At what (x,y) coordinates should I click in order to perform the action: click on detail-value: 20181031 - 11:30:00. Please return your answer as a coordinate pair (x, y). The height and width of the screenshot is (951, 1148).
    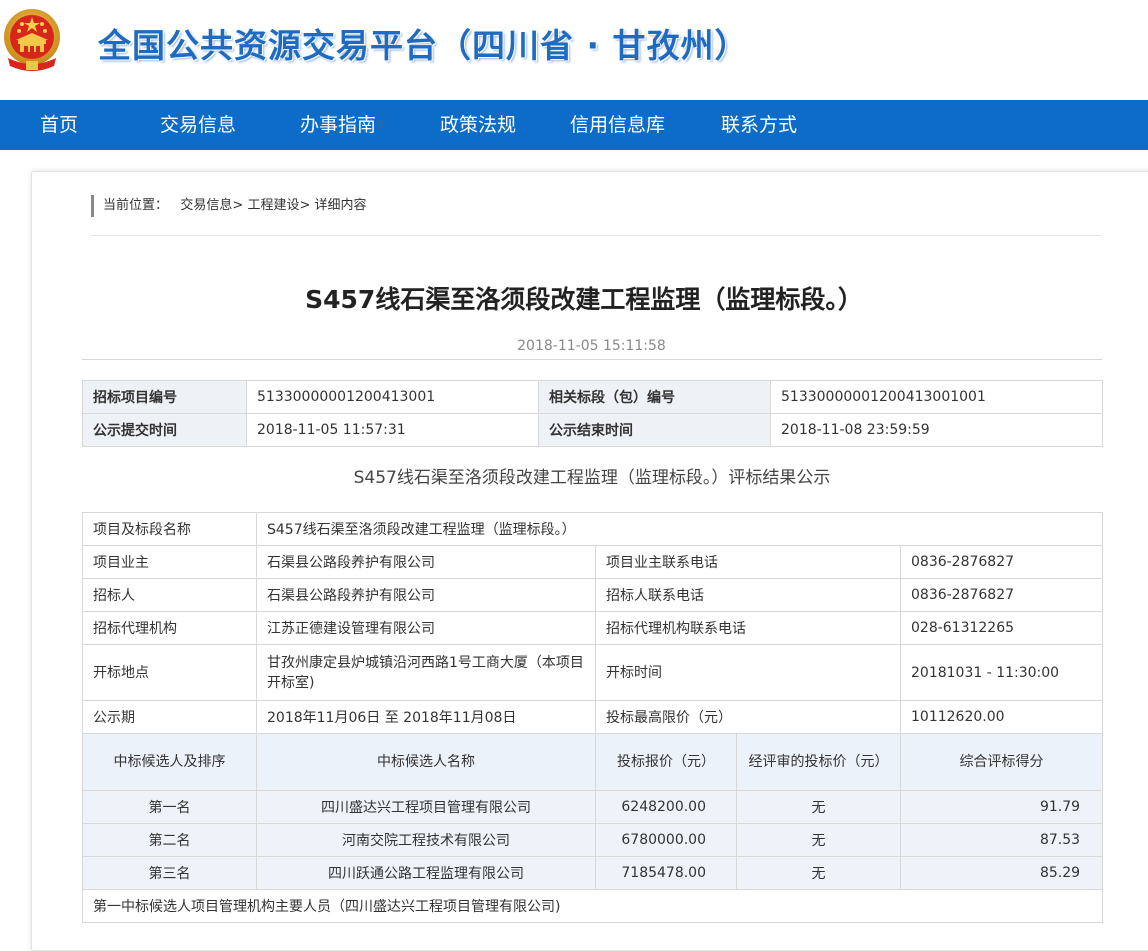
    Looking at the image, I should click on (1001, 672).